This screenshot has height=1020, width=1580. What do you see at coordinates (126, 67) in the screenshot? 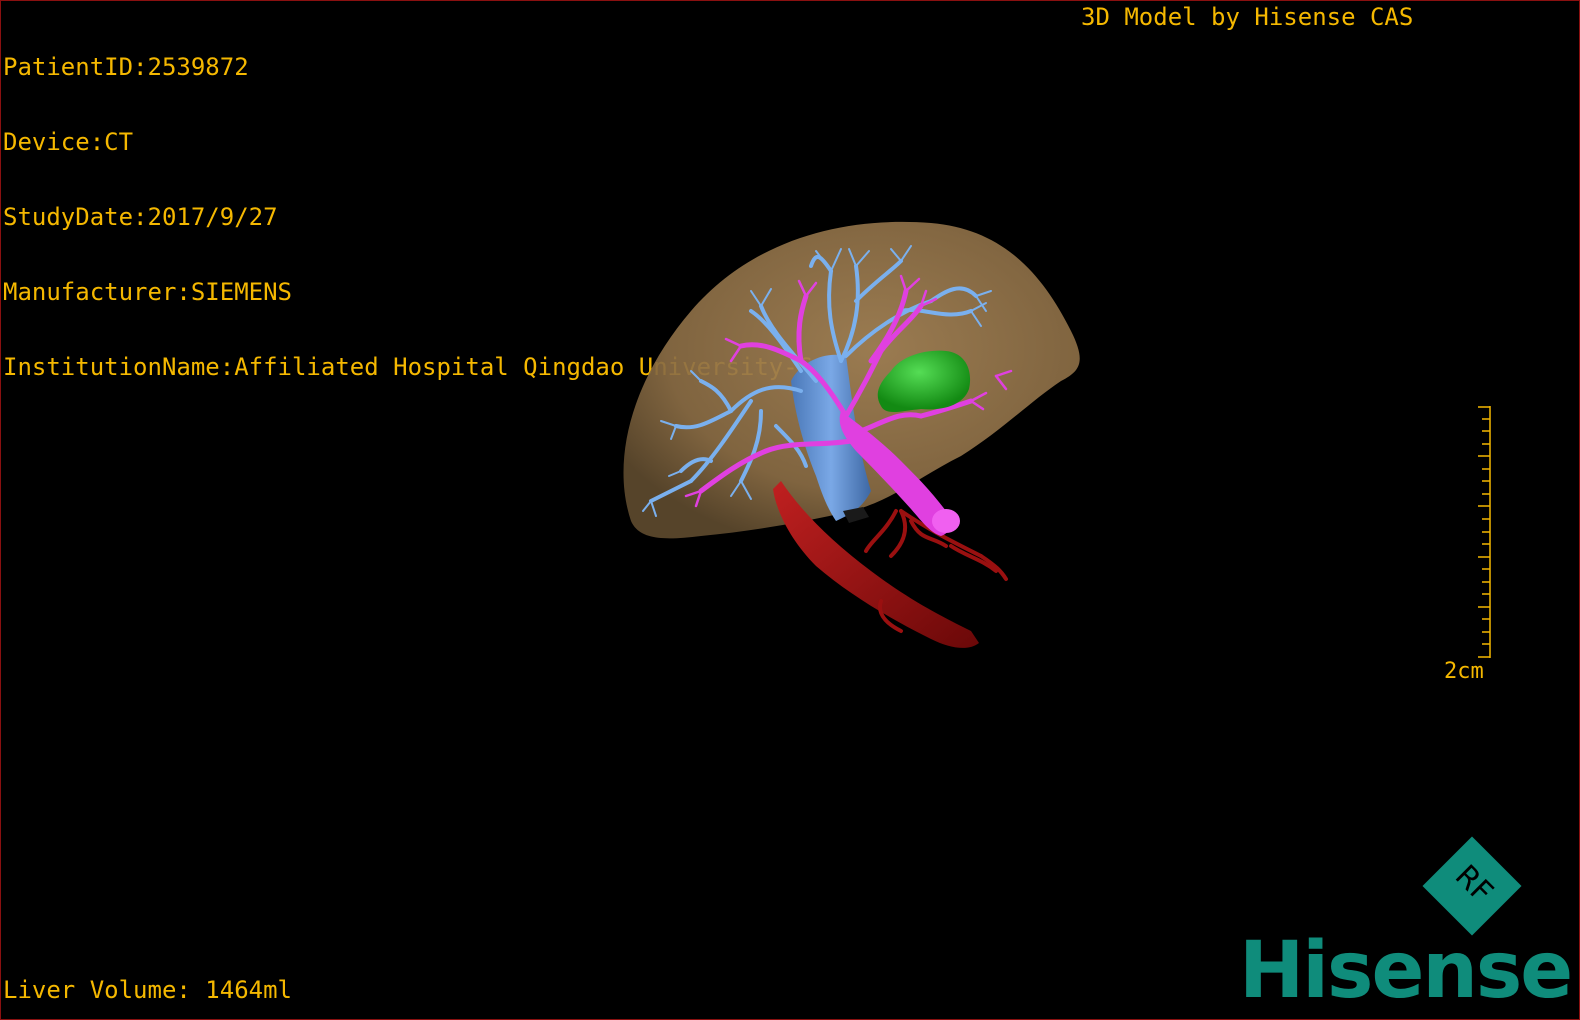
I see `patient-id-text: PatientID:2539872` at bounding box center [126, 67].